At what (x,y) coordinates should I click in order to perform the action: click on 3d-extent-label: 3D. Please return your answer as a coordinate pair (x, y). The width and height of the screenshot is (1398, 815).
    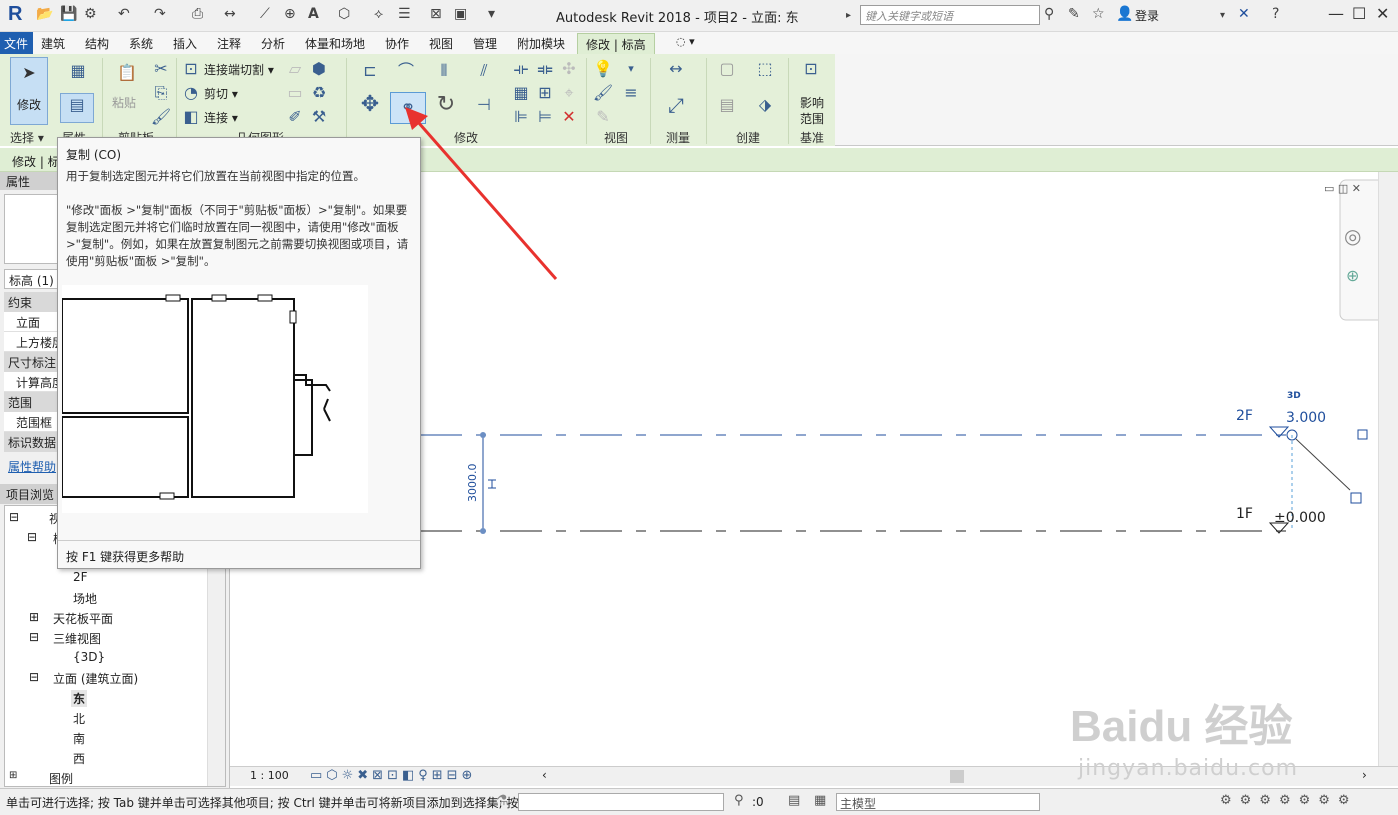
    Looking at the image, I should click on (1294, 396).